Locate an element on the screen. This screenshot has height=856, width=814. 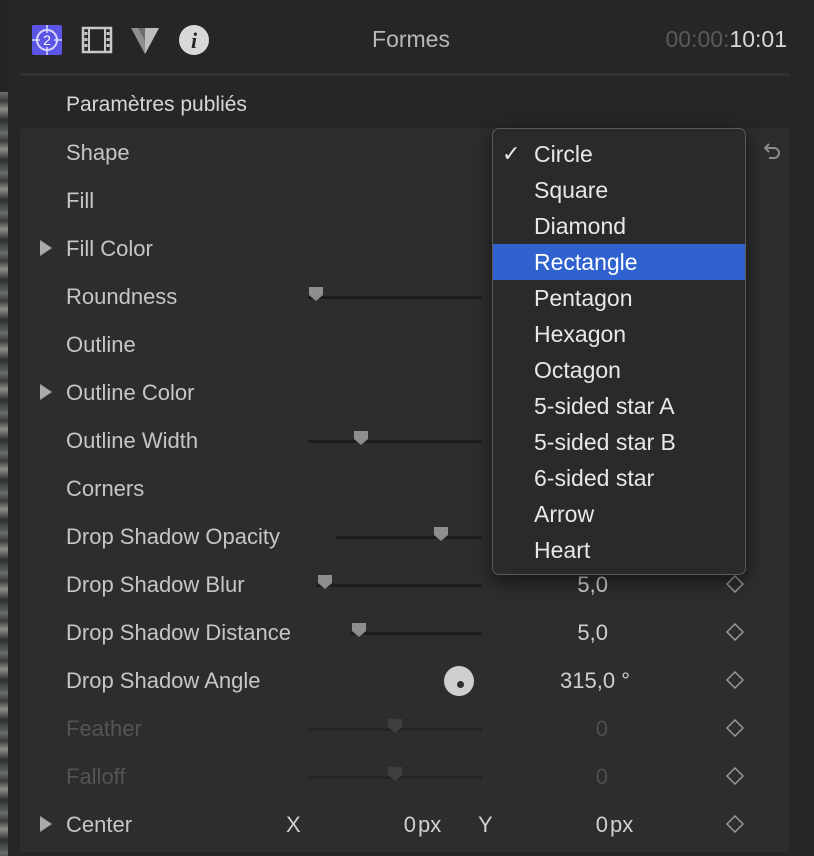
menu-item-5-sided-star-b: 5-sided star B is located at coordinates (619, 442).